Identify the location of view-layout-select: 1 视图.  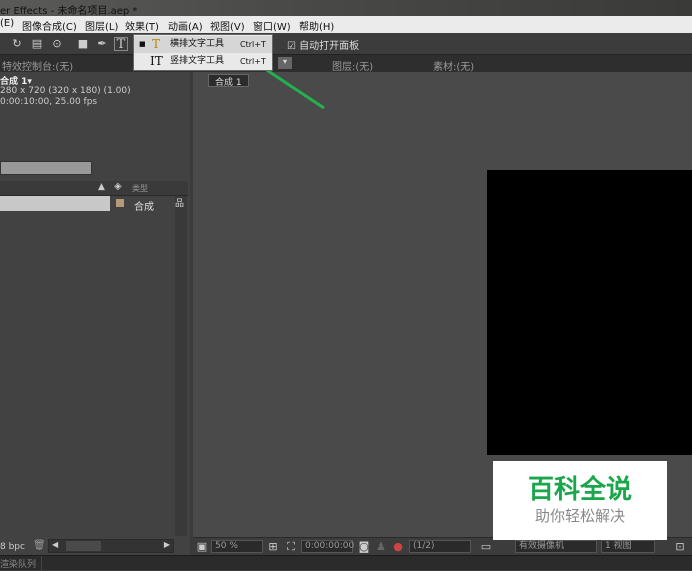
(628, 546).